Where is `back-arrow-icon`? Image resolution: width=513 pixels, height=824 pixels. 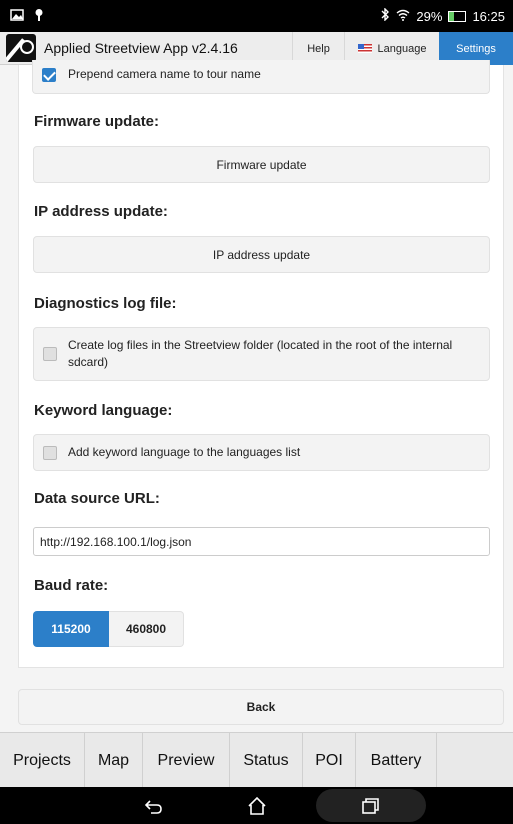
back-arrow-icon is located at coordinates (154, 806).